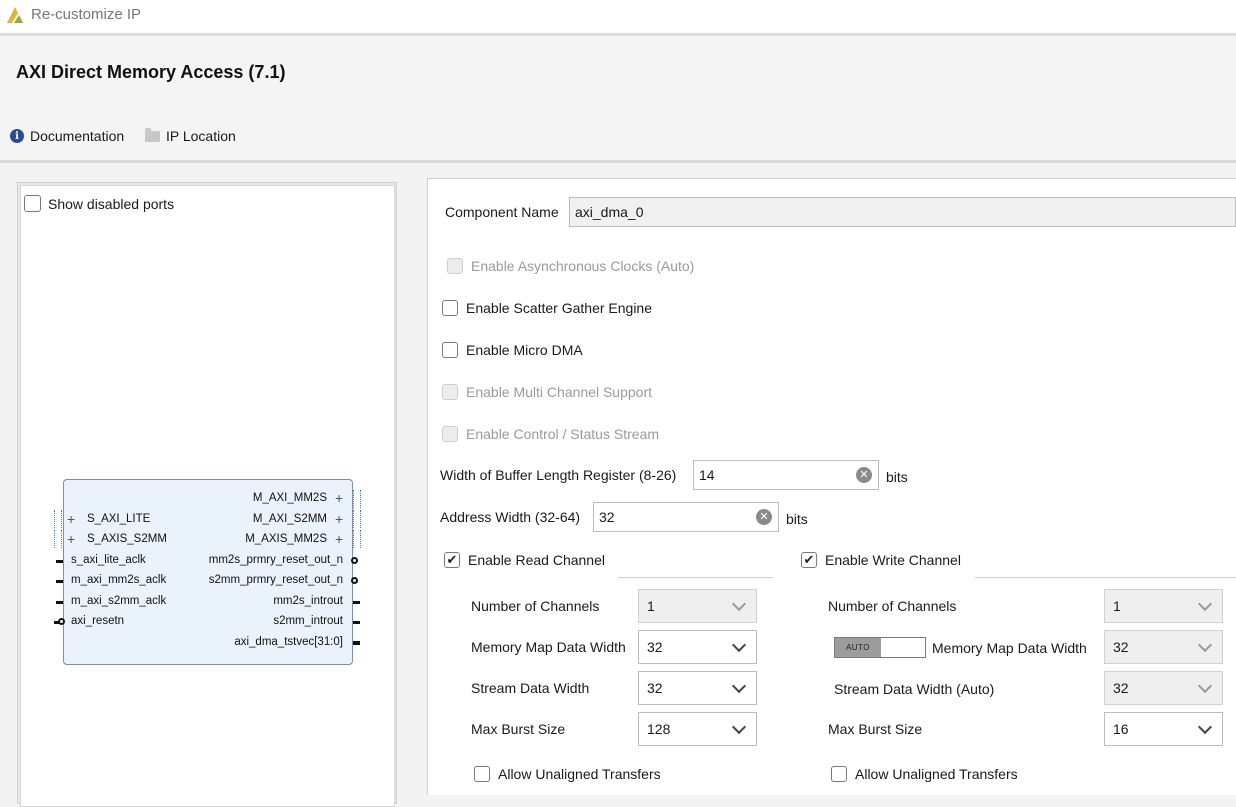 Image resolution: width=1236 pixels, height=807 pixels. What do you see at coordinates (903, 647) in the screenshot?
I see `auto-toggle-track` at bounding box center [903, 647].